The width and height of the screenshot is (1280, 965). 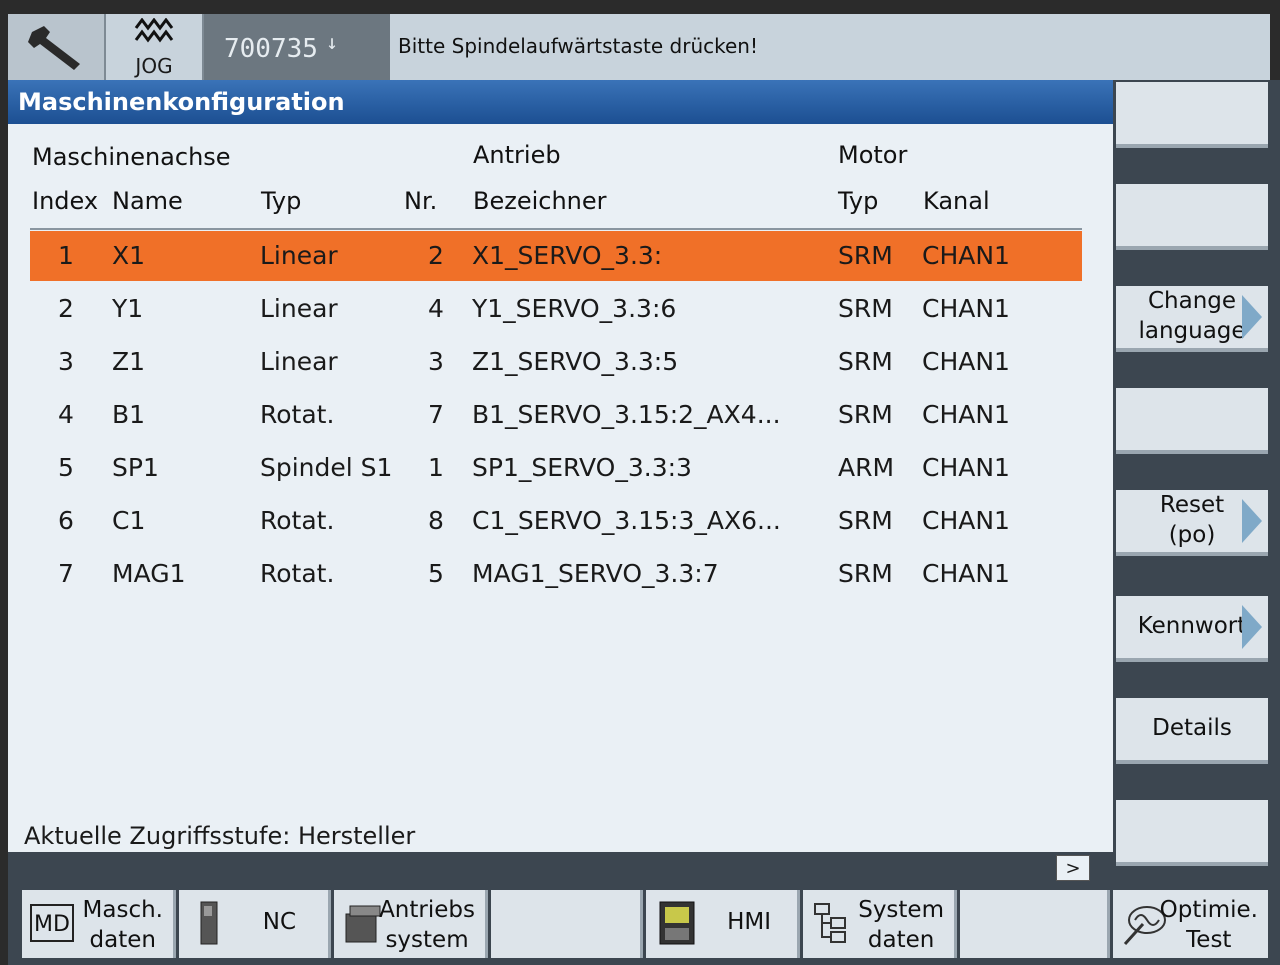 I want to click on column-header-motor-typ: Typ, so click(x=858, y=201).